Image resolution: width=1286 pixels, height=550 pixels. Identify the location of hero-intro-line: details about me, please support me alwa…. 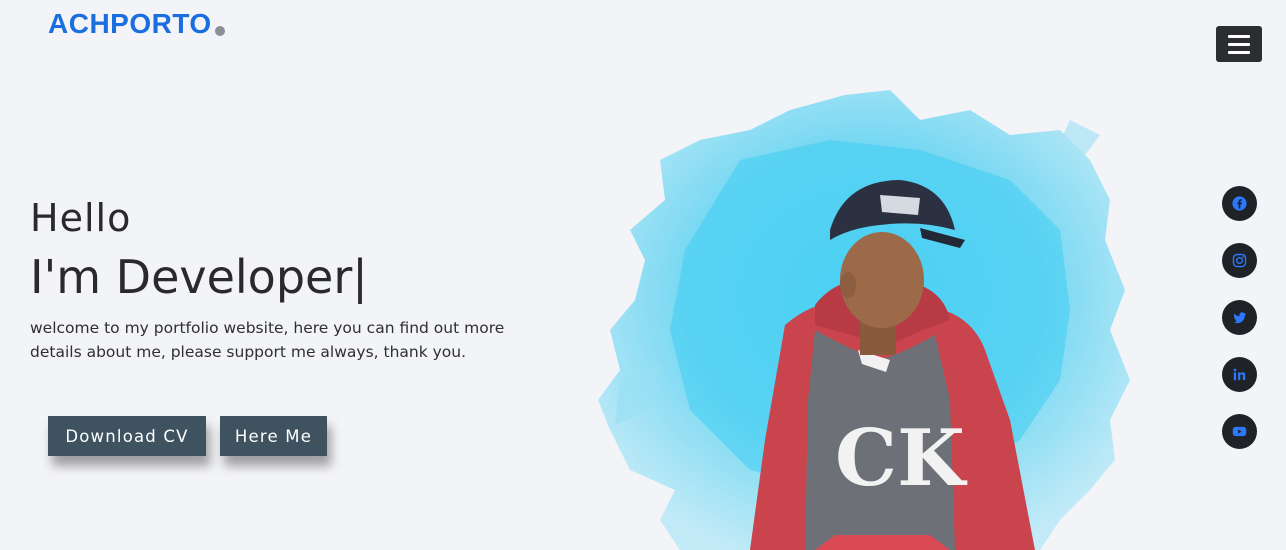
(248, 352).